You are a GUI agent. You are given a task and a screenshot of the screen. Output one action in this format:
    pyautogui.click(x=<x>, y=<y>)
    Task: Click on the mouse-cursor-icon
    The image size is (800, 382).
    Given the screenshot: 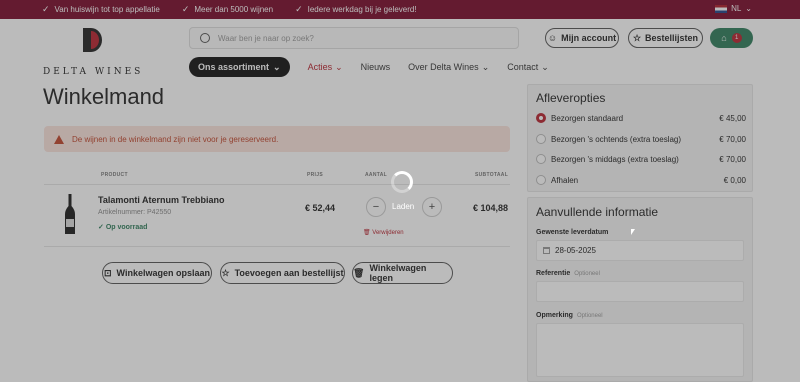 What is the action you would take?
    pyautogui.click(x=633, y=232)
    